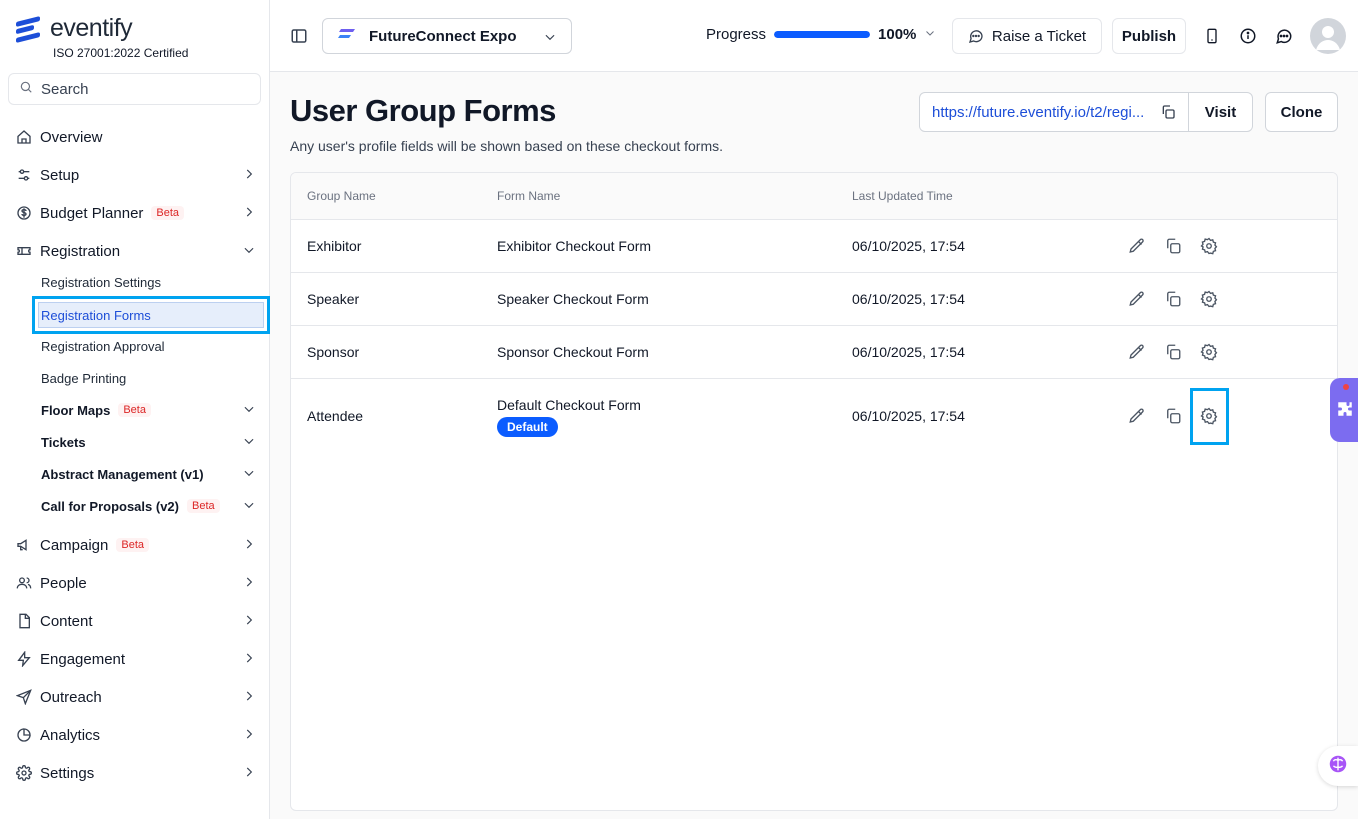  I want to click on certification-label: ISO 27001:2022 Certified, so click(121, 53).